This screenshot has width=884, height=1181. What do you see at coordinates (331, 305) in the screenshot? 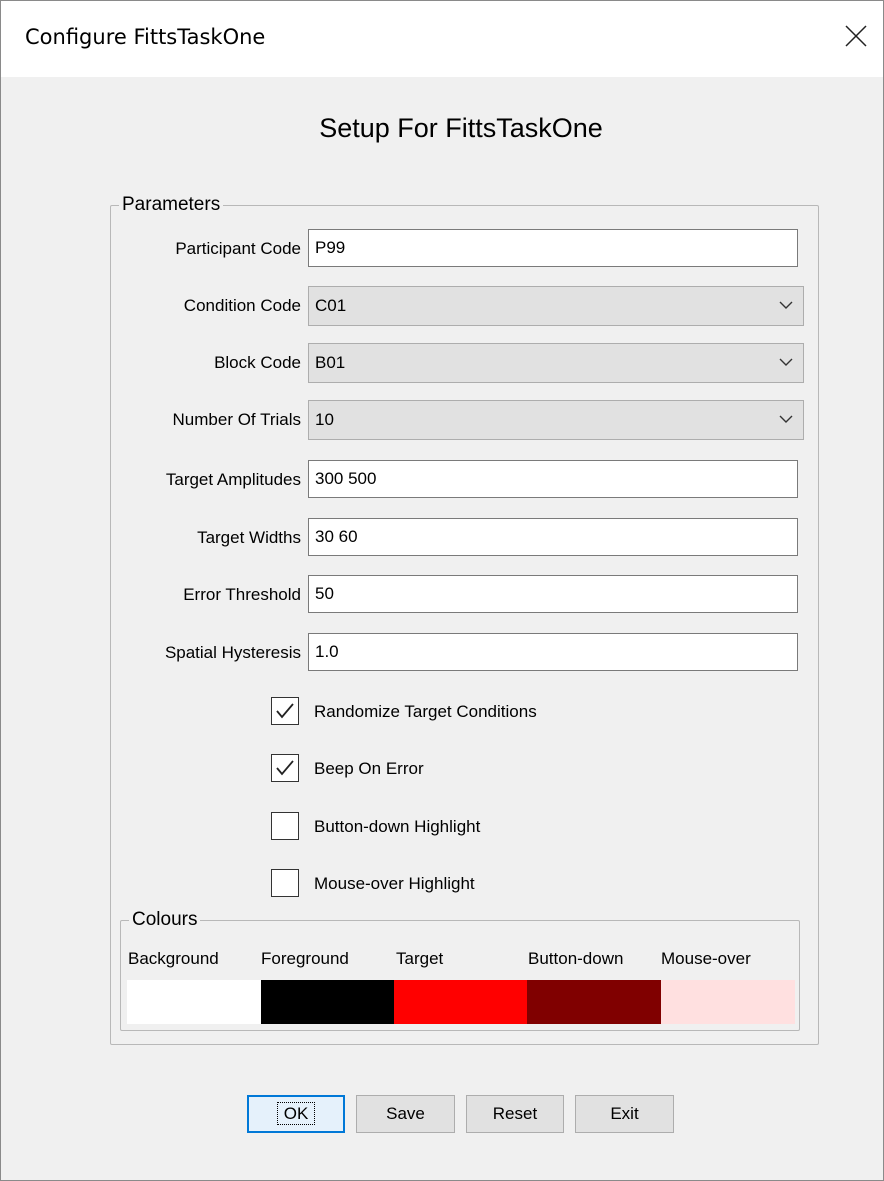
I see `condition-code-value: C01` at bounding box center [331, 305].